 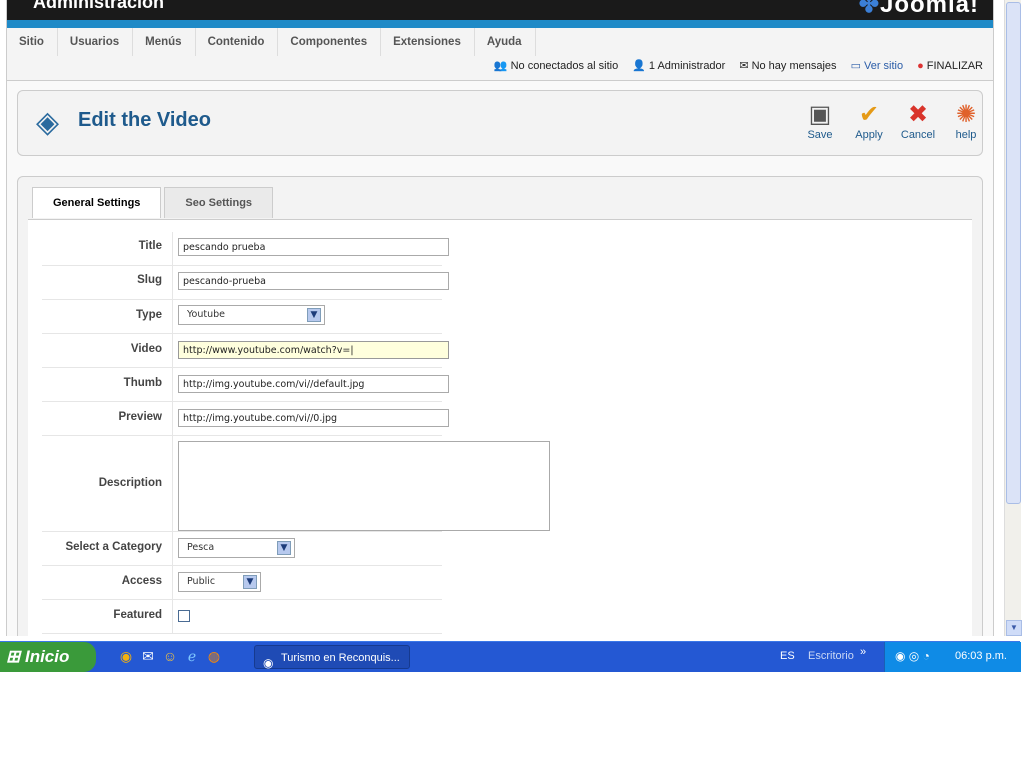 I want to click on description-label: Description, so click(x=130, y=483).